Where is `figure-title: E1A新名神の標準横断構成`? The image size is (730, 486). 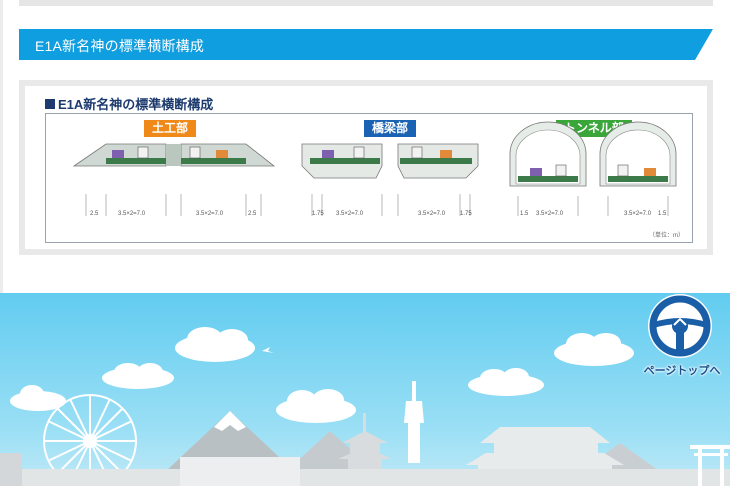 figure-title: E1A新名神の標準横断構成 is located at coordinates (129, 103).